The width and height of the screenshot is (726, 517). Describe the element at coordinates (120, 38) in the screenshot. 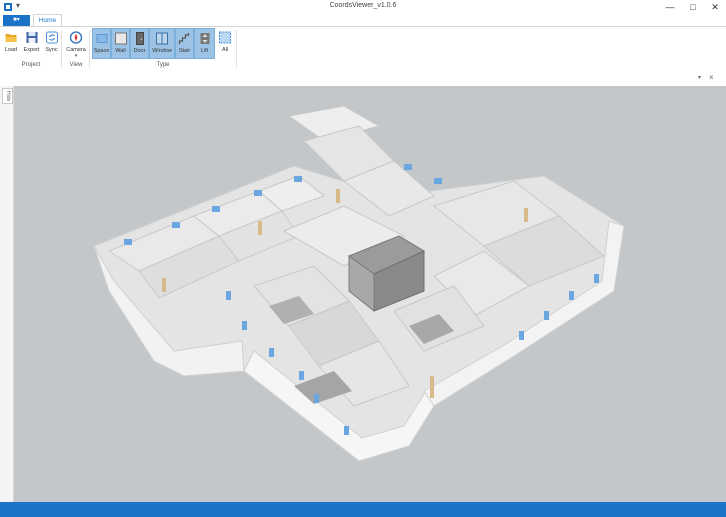

I see `wall-icon` at that location.